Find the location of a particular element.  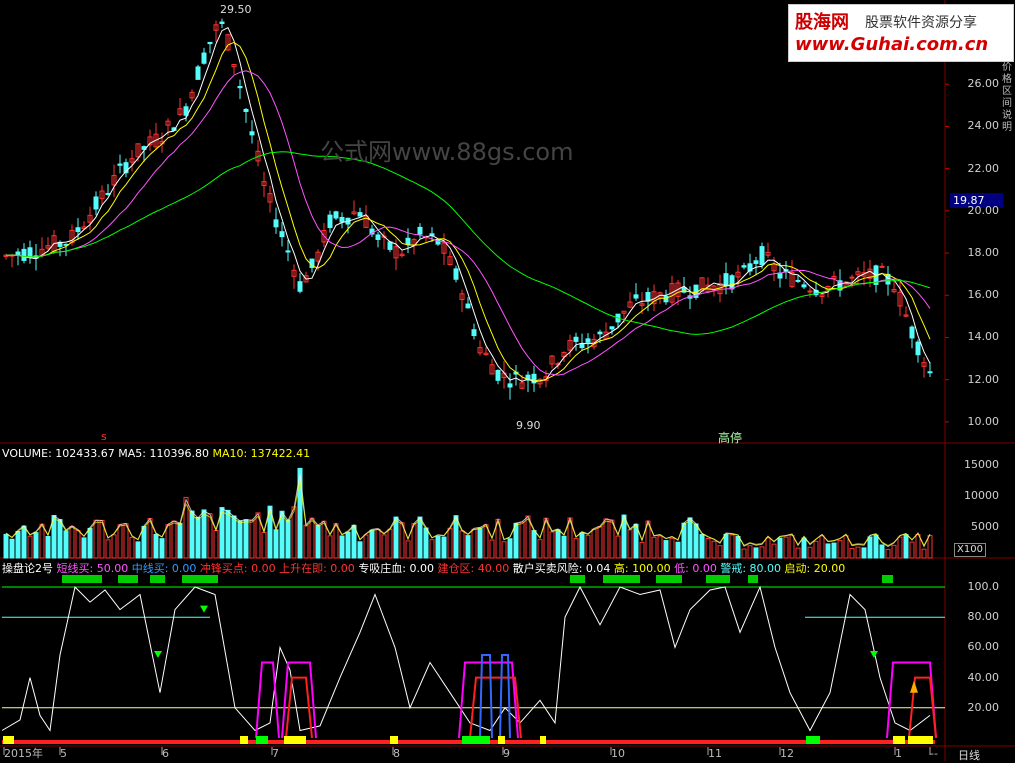

site-banner: 股海网 股票软件资源分享 www.Guhai.com.cn is located at coordinates (901, 33).